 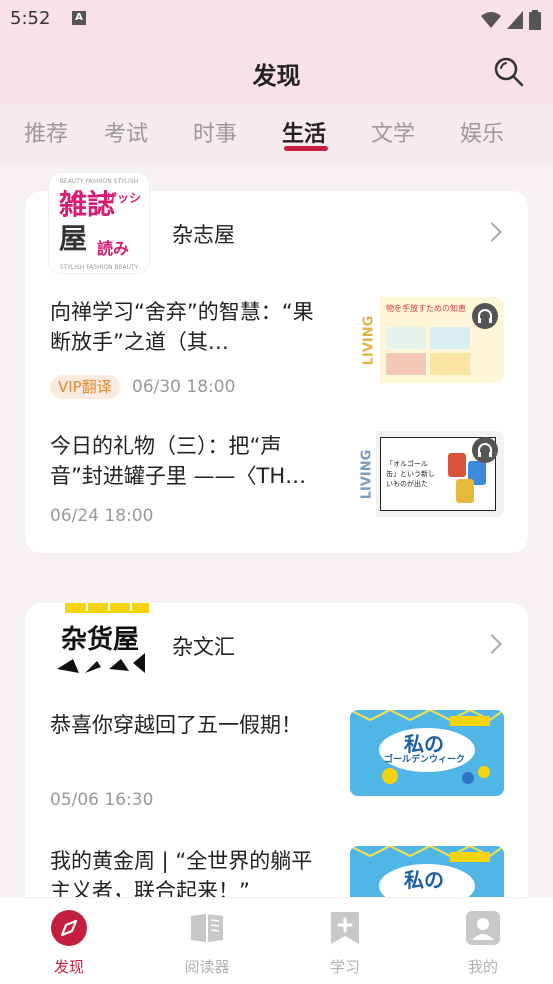 I want to click on nav-profile: 我的, so click(x=483, y=943).